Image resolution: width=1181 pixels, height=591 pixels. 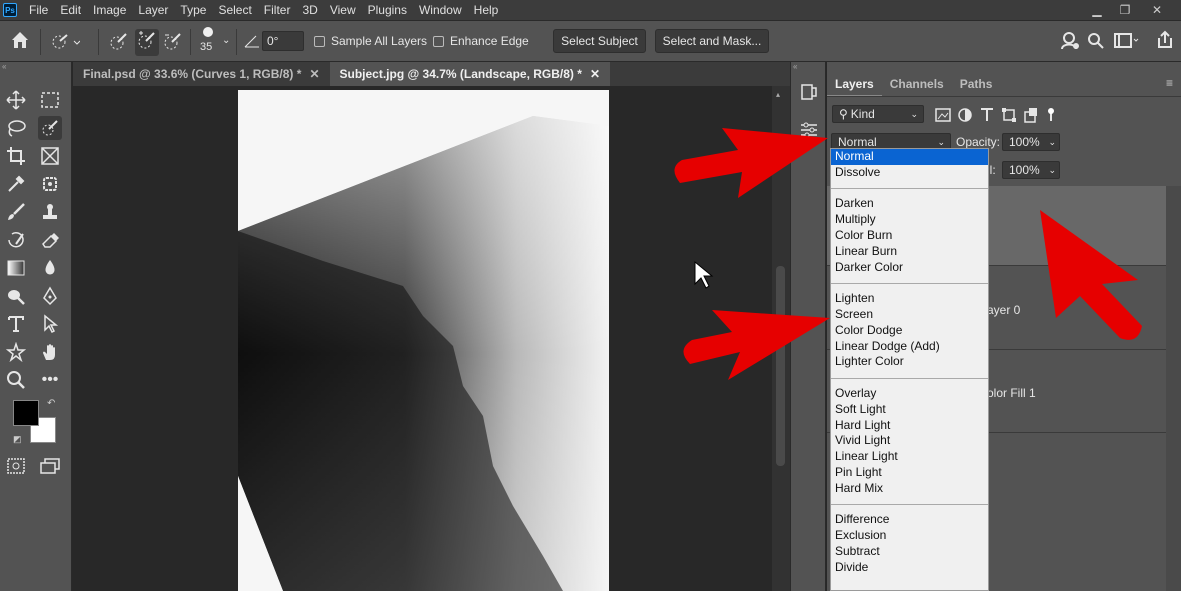 What do you see at coordinates (1173, 388) in the screenshot?
I see `layers-scrollbar` at bounding box center [1173, 388].